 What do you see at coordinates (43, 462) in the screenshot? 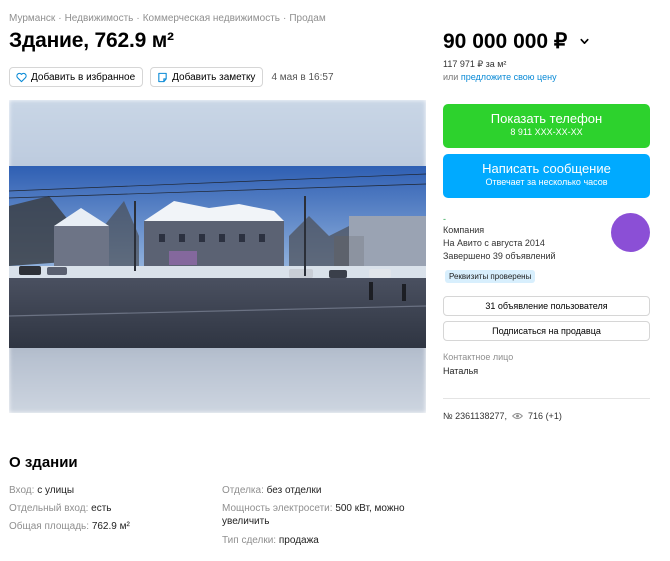
I see `about-building-title: О здании` at bounding box center [43, 462].